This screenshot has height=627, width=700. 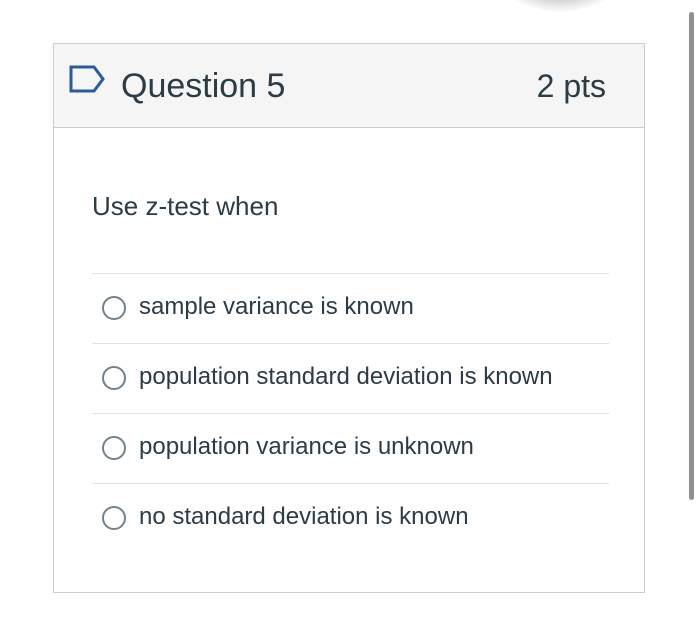 What do you see at coordinates (571, 86) in the screenshot?
I see `question-points: 2 pts` at bounding box center [571, 86].